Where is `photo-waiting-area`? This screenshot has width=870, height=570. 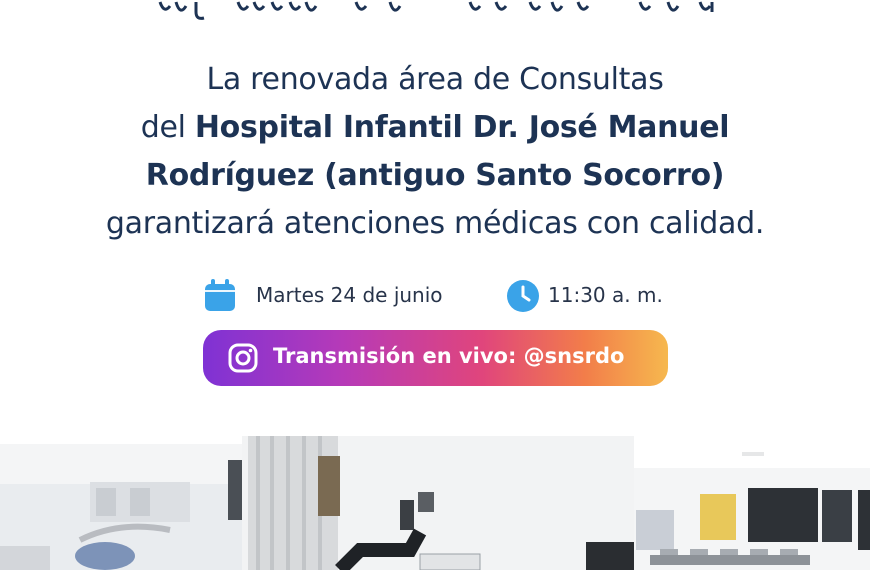 photo-waiting-area is located at coordinates (752, 507).